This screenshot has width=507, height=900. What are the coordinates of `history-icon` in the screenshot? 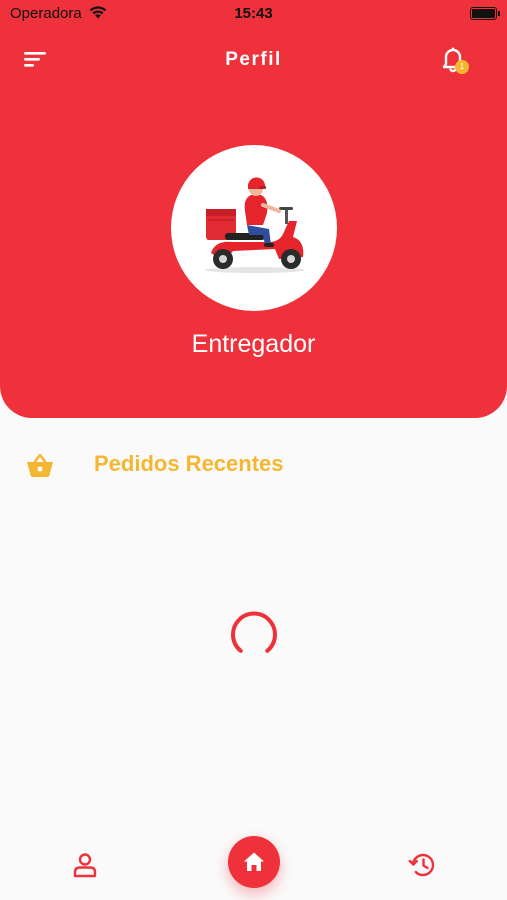 It's located at (421, 865).